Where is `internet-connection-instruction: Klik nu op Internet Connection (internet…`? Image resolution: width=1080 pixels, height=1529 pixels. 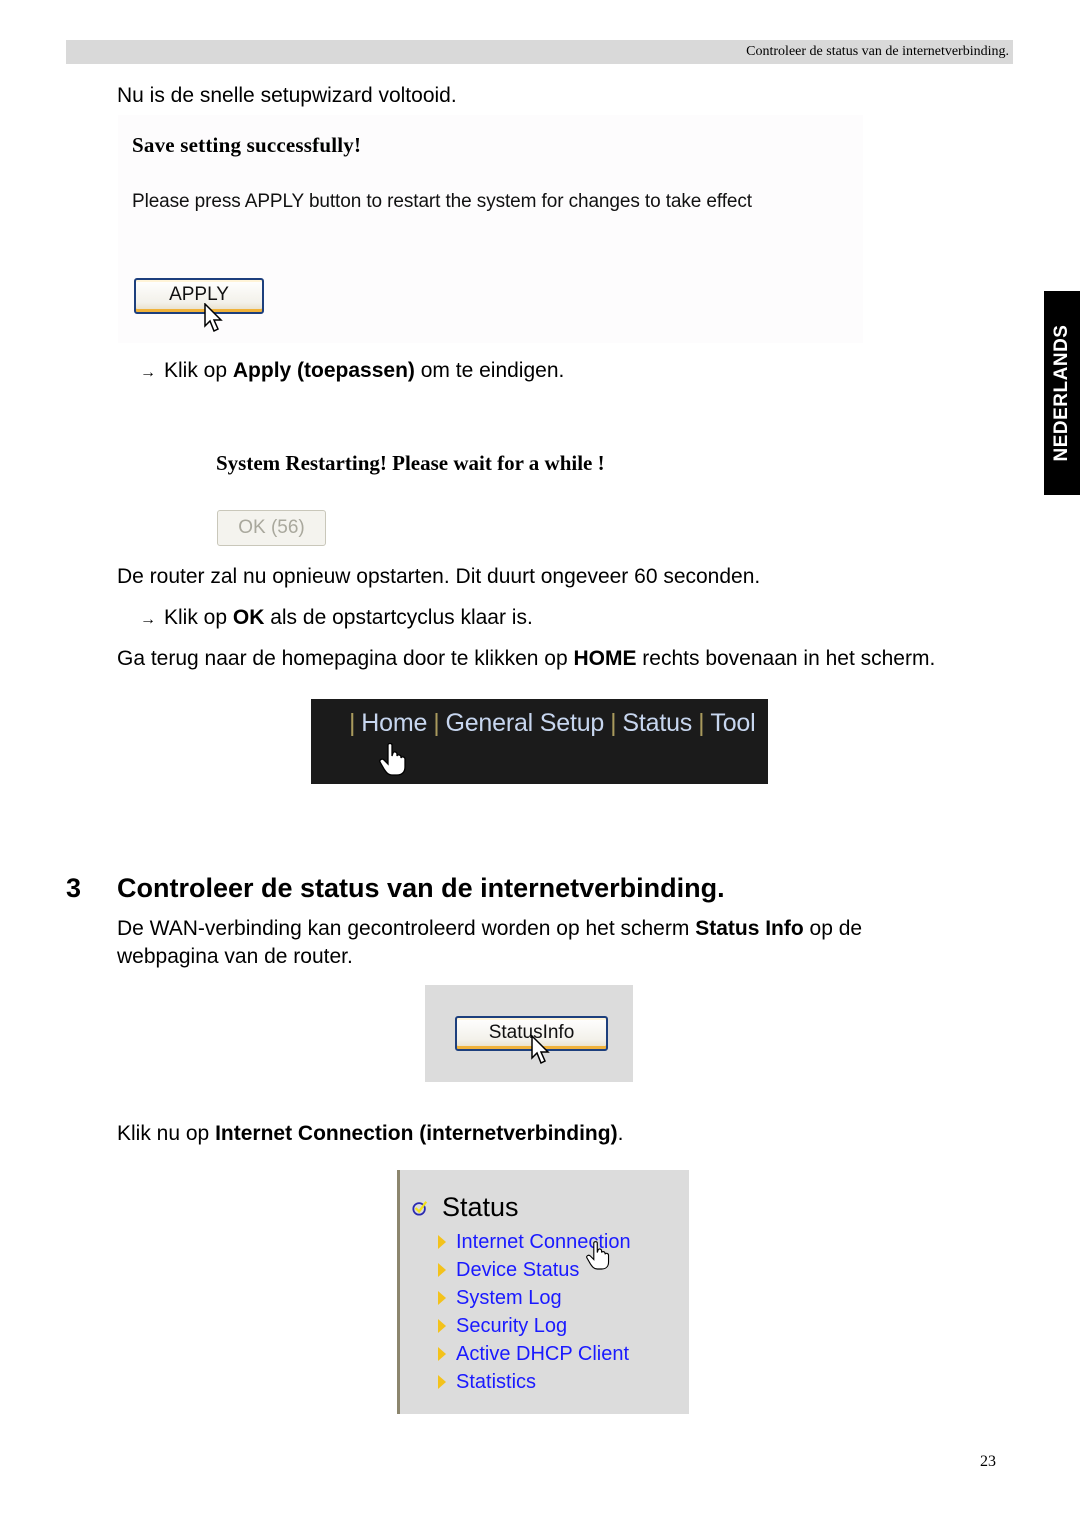
internet-connection-instruction: Klik nu op Internet Connection (internet… is located at coordinates (370, 1134).